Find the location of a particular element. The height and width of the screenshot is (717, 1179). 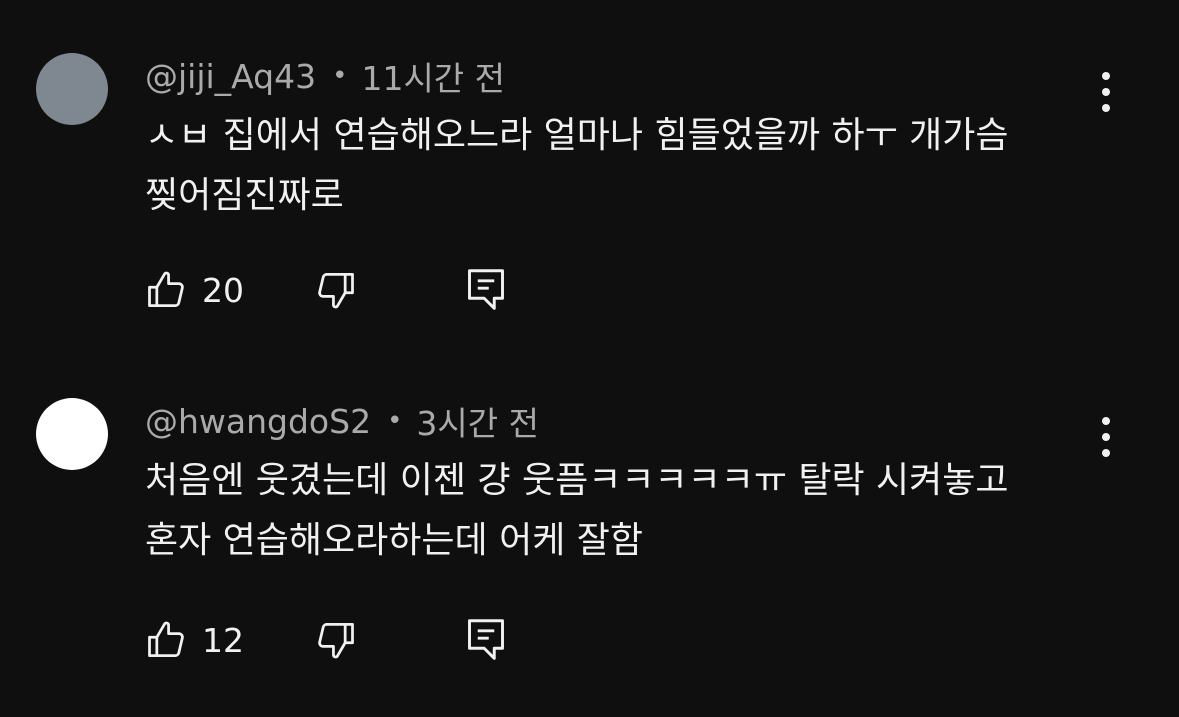

comment-text-line: 혼자 연습해오라하는데 어케 잘함 is located at coordinates (394, 540).